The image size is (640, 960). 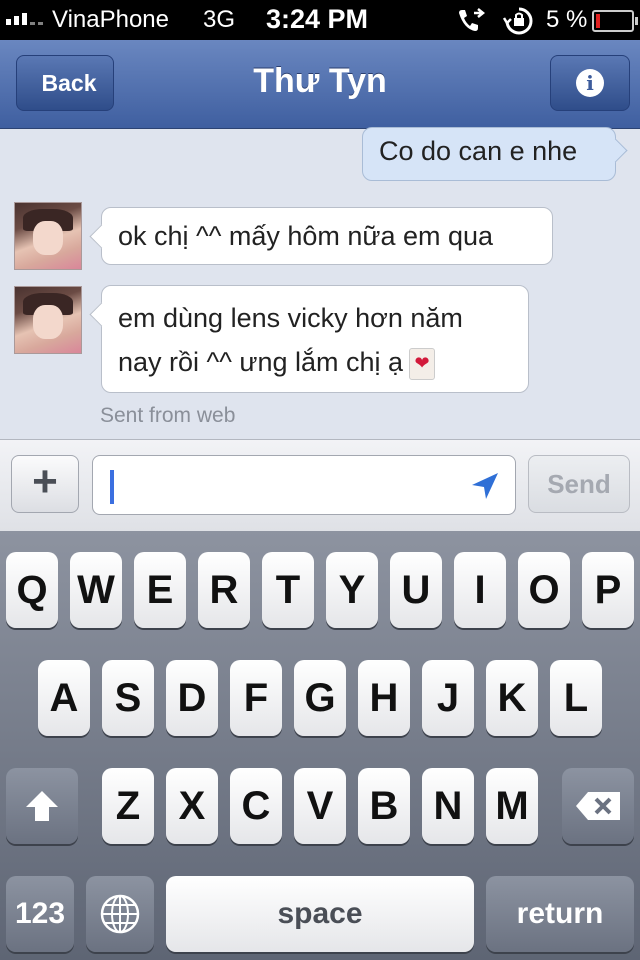 What do you see at coordinates (544, 590) in the screenshot?
I see `key-o: O` at bounding box center [544, 590].